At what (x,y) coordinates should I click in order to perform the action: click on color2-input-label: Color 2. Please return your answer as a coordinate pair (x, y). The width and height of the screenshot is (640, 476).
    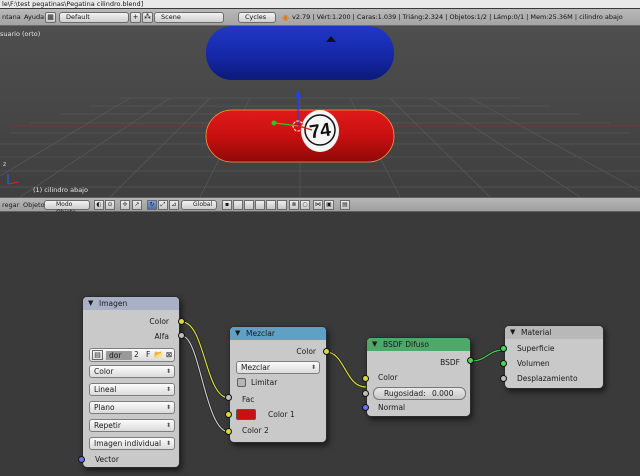
    Looking at the image, I should click on (255, 430).